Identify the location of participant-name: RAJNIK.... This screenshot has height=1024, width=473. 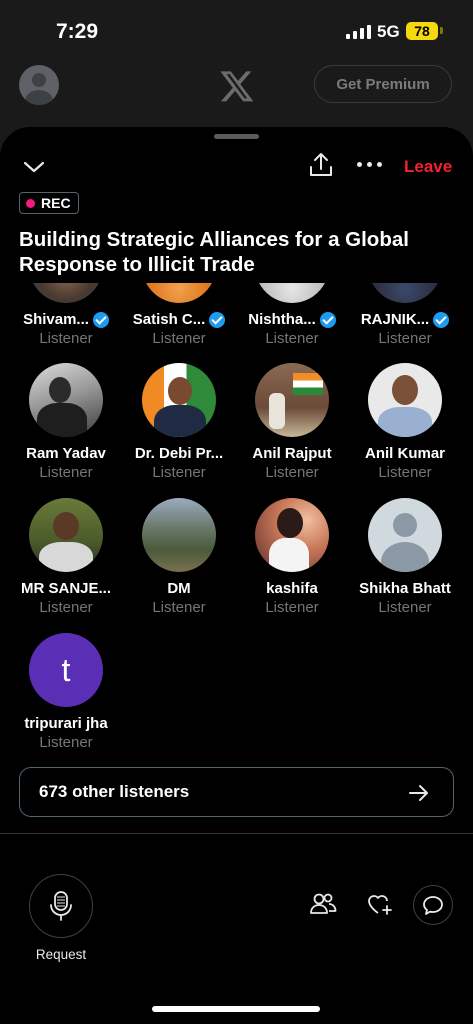
(395, 319).